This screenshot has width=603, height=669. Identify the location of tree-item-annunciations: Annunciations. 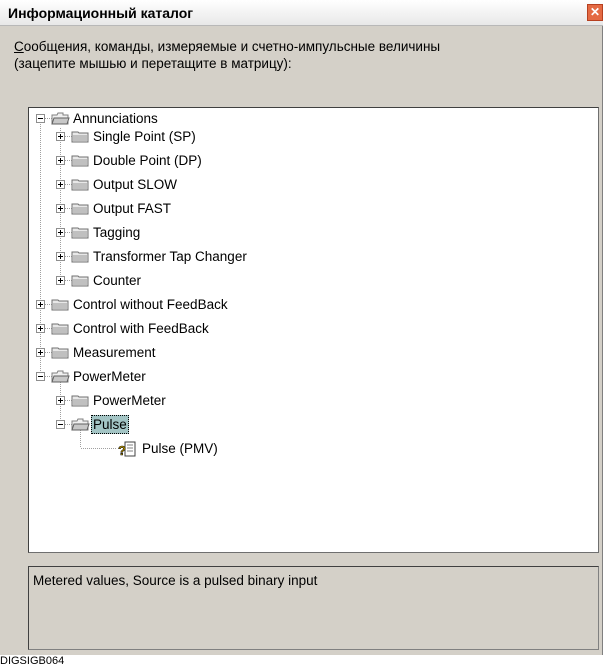
(115, 118).